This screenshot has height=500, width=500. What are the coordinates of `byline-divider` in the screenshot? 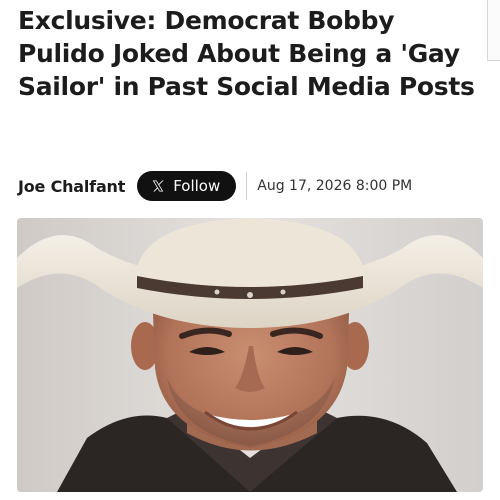 It's located at (247, 186).